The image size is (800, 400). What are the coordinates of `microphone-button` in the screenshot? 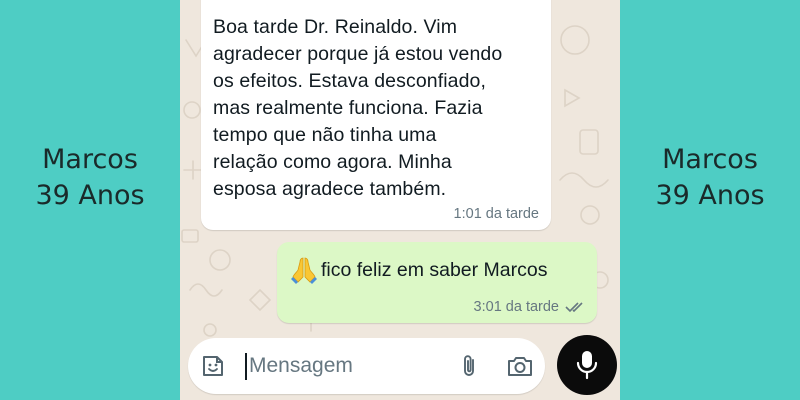 It's located at (587, 365).